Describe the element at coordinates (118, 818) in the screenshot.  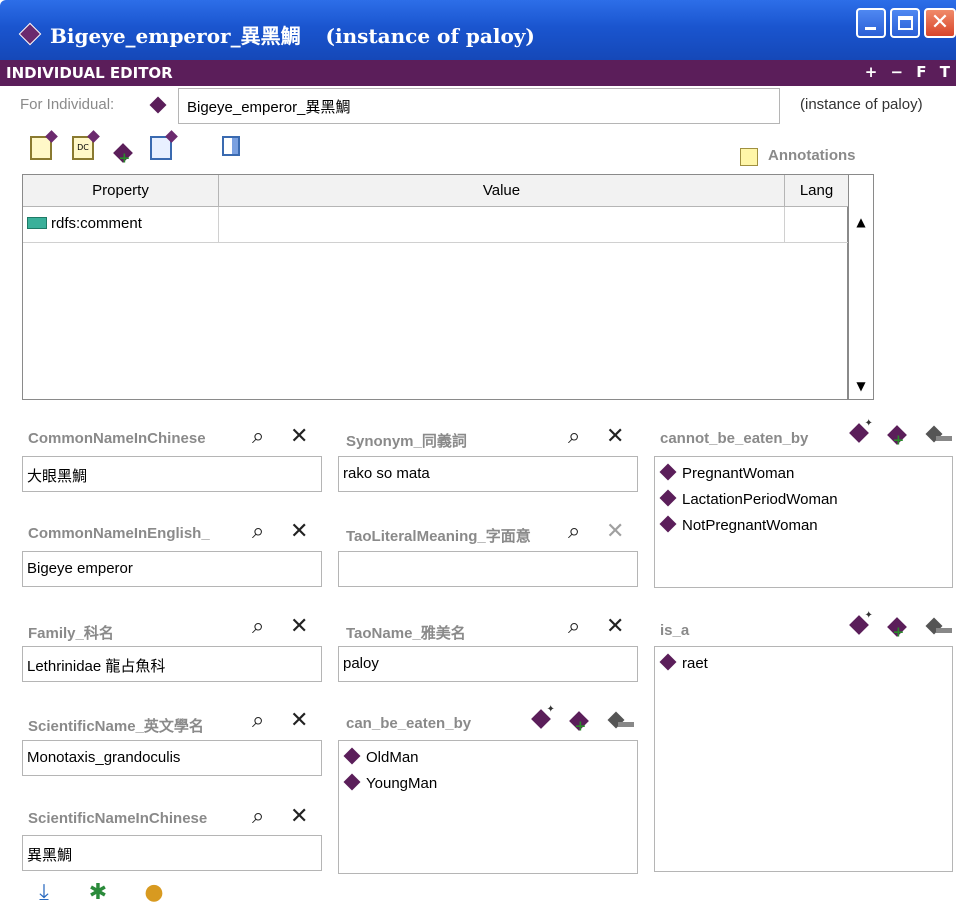
I see `scientific-name-chinese-label: ScientificNameInChinese` at that location.